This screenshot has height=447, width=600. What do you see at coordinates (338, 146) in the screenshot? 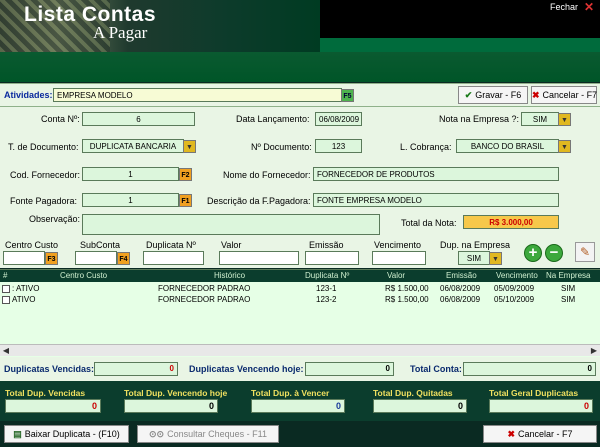
I see `numero-documento-field: 123` at bounding box center [338, 146].